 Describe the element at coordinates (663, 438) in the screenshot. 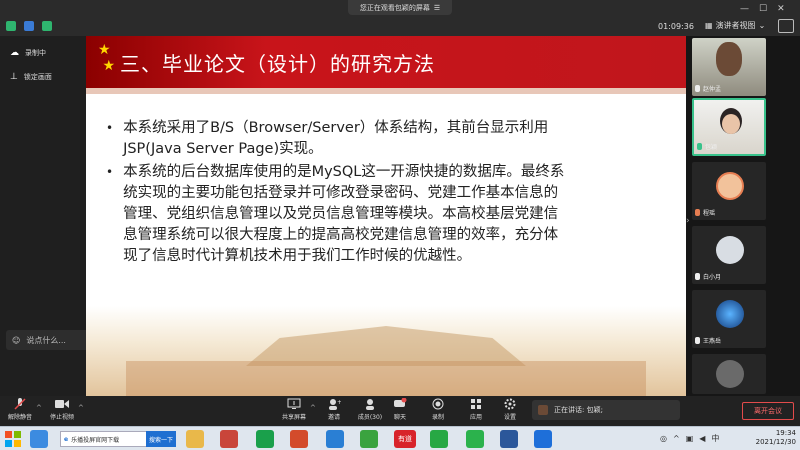

I see `tray-app-icon: ◎` at that location.